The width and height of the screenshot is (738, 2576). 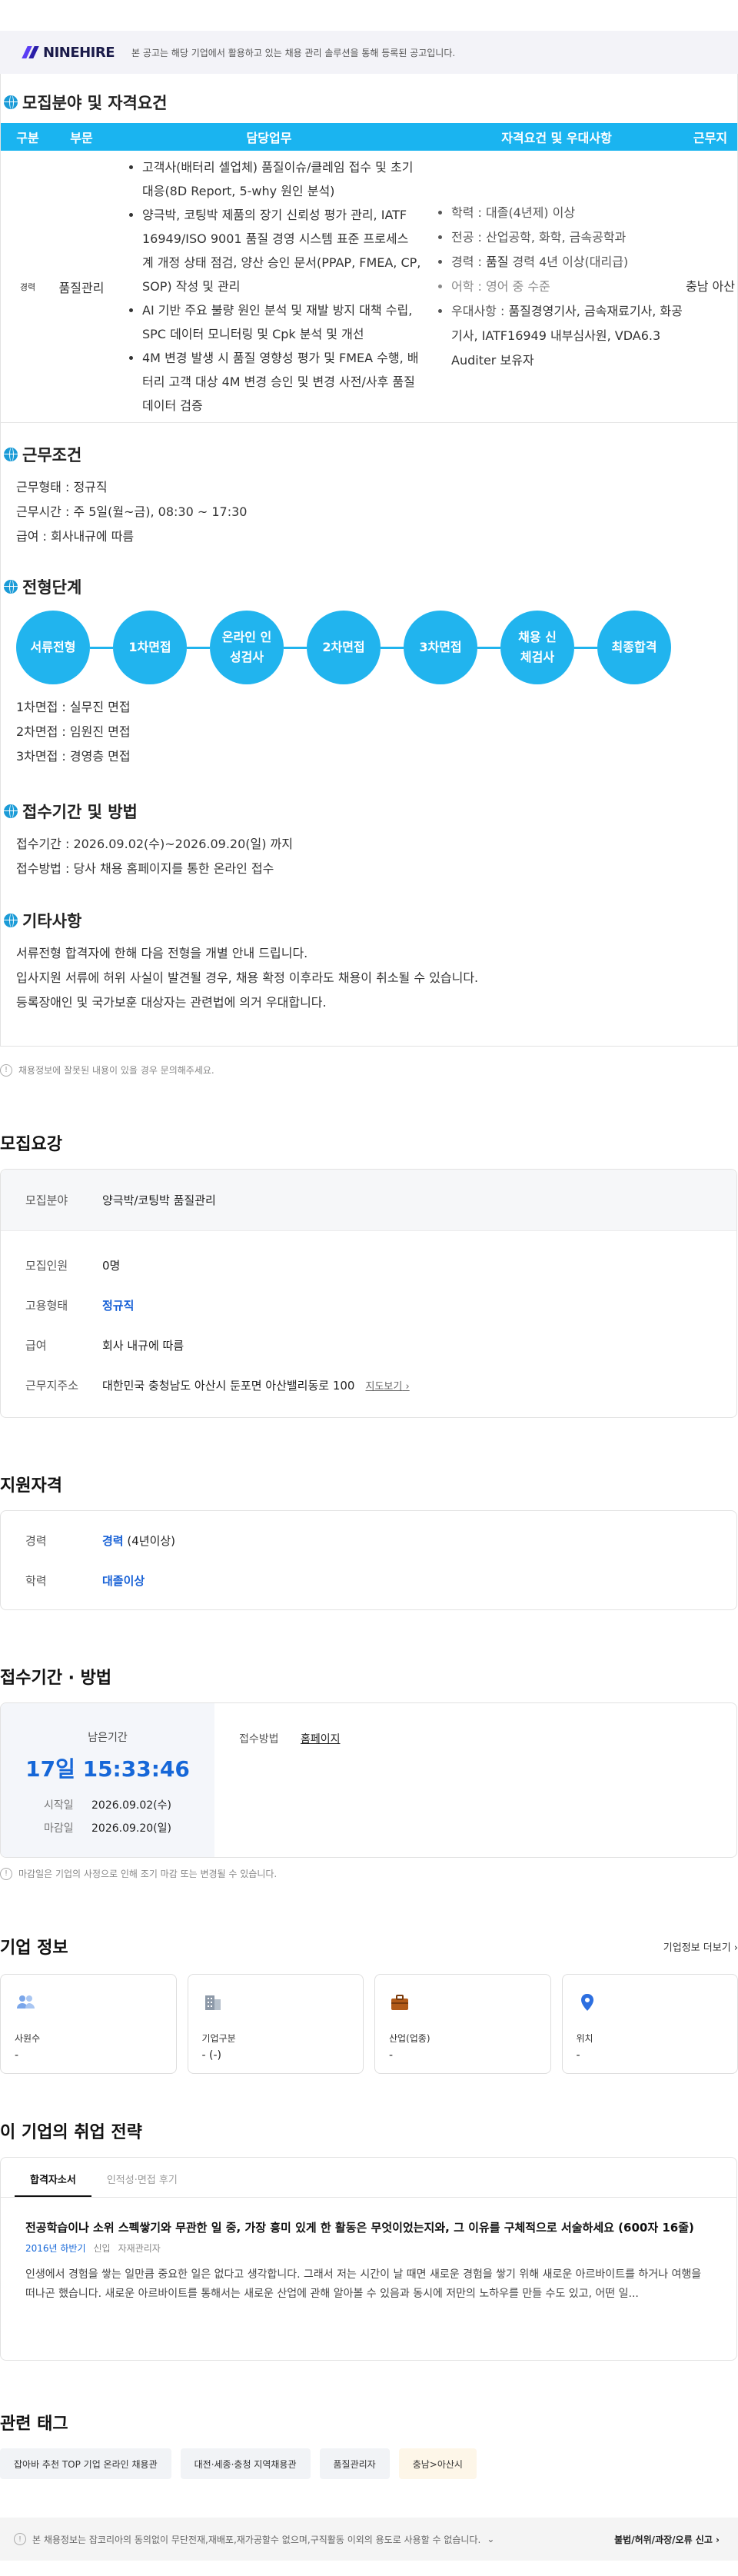 I want to click on building-icon, so click(x=213, y=2002).